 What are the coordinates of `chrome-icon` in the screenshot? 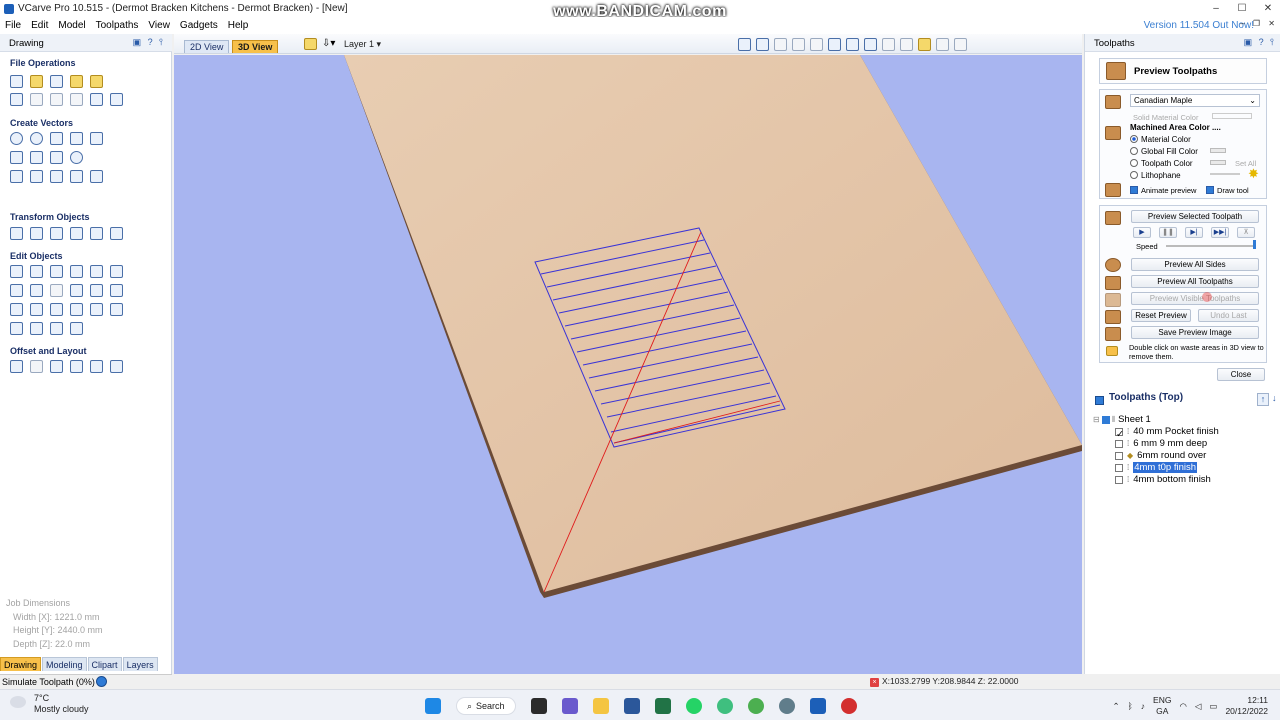 It's located at (755, 706).